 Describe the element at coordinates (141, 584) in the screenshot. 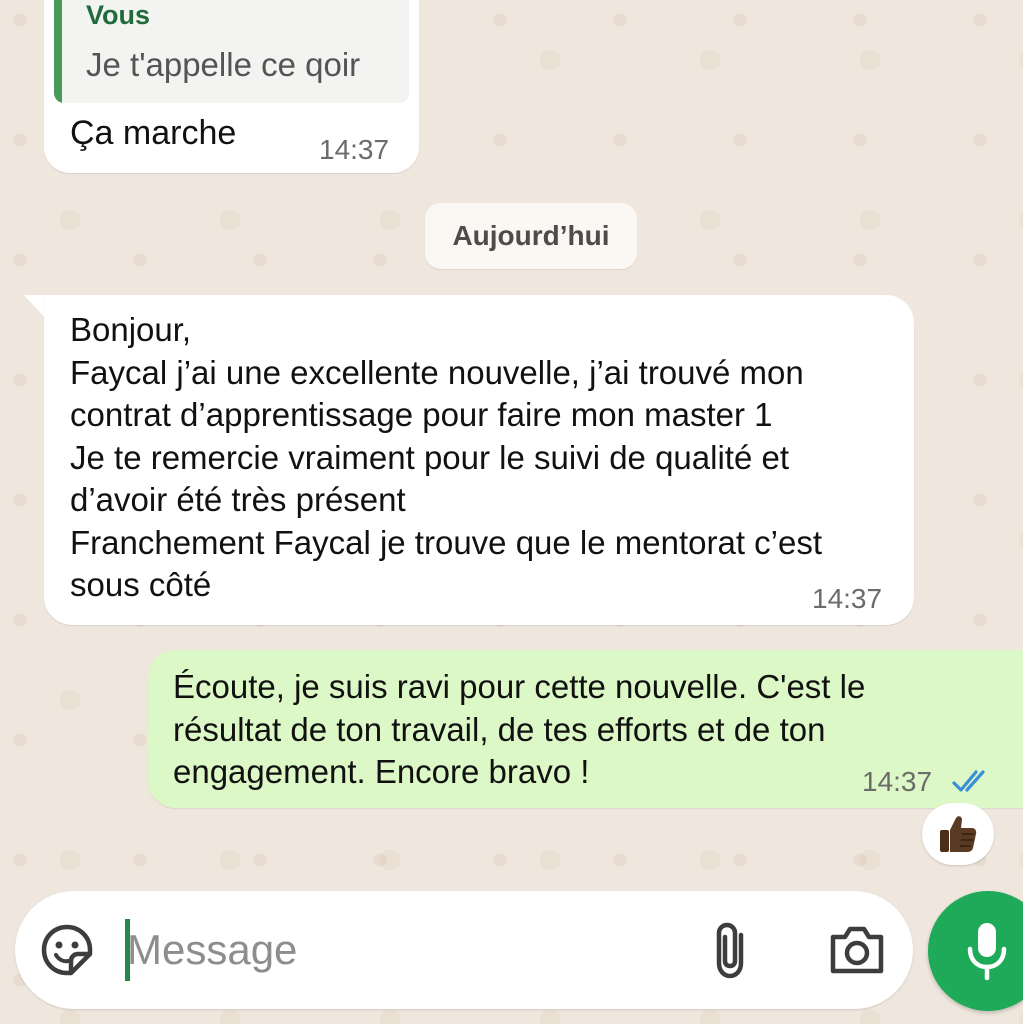

I see `message-line: sous côté` at that location.